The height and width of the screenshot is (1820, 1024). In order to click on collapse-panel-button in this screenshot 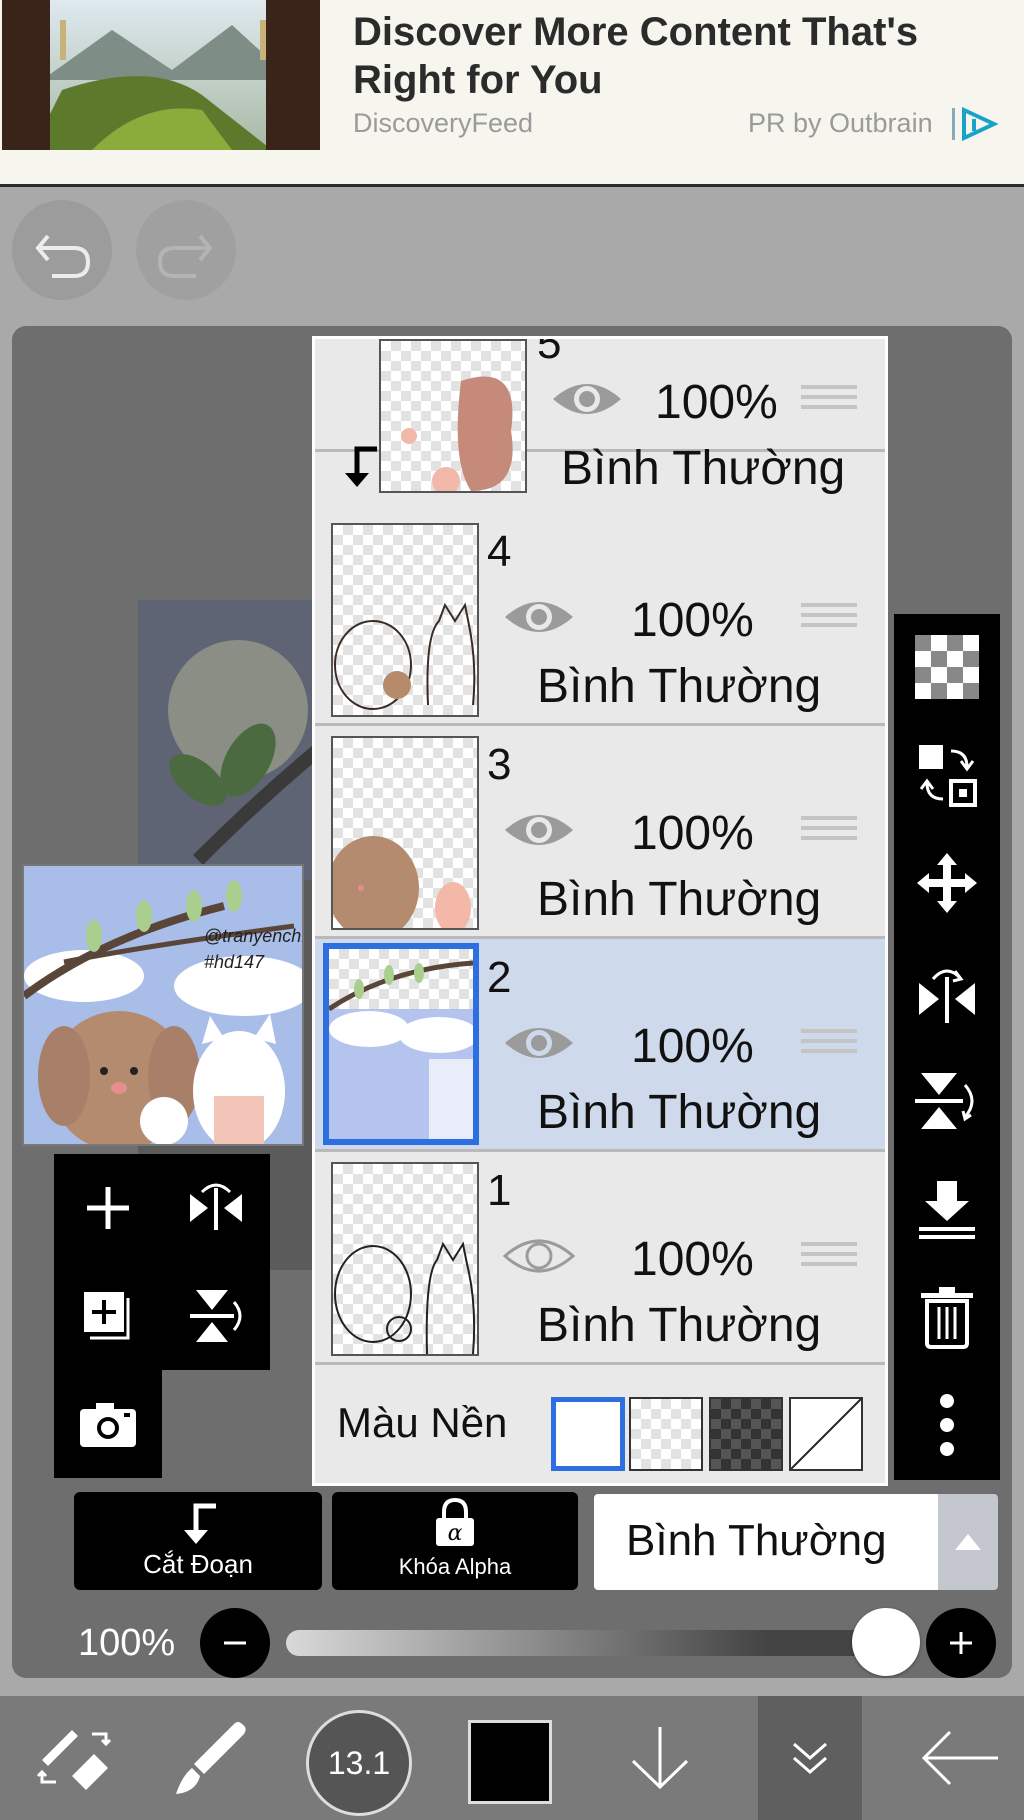, I will do `click(810, 1758)`.